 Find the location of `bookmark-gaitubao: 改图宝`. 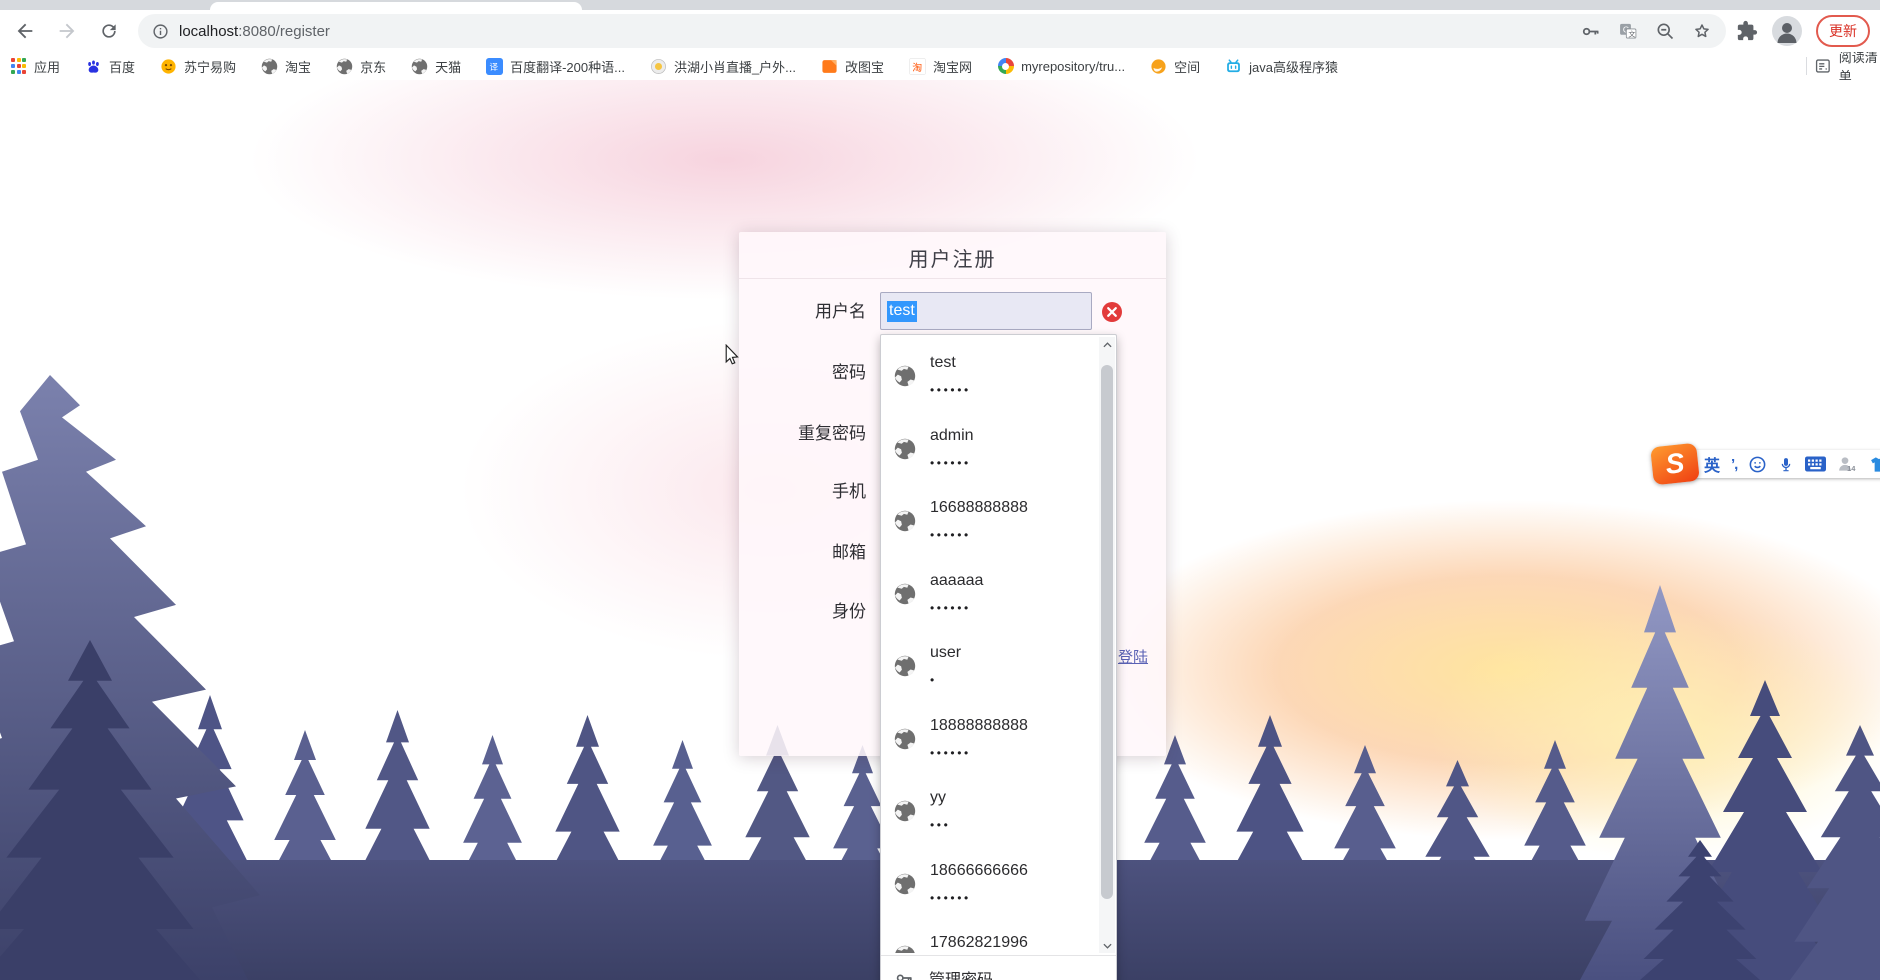

bookmark-gaitubao: 改图宝 is located at coordinates (852, 66).